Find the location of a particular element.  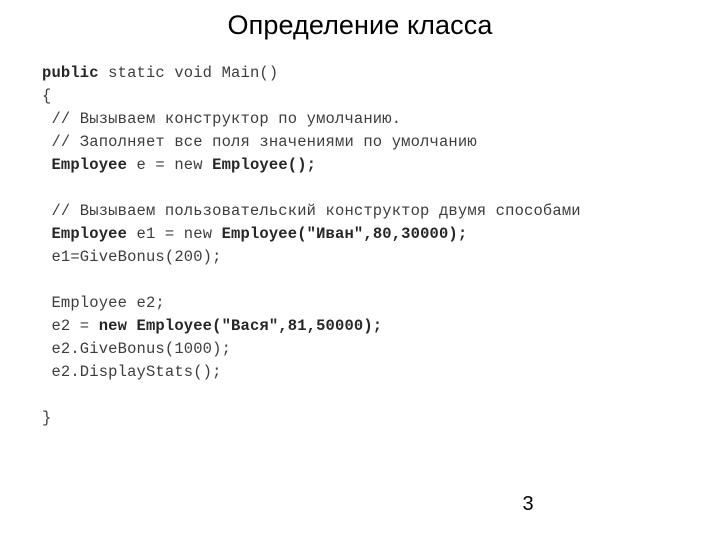

page-title: Определение класса is located at coordinates (360, 25).